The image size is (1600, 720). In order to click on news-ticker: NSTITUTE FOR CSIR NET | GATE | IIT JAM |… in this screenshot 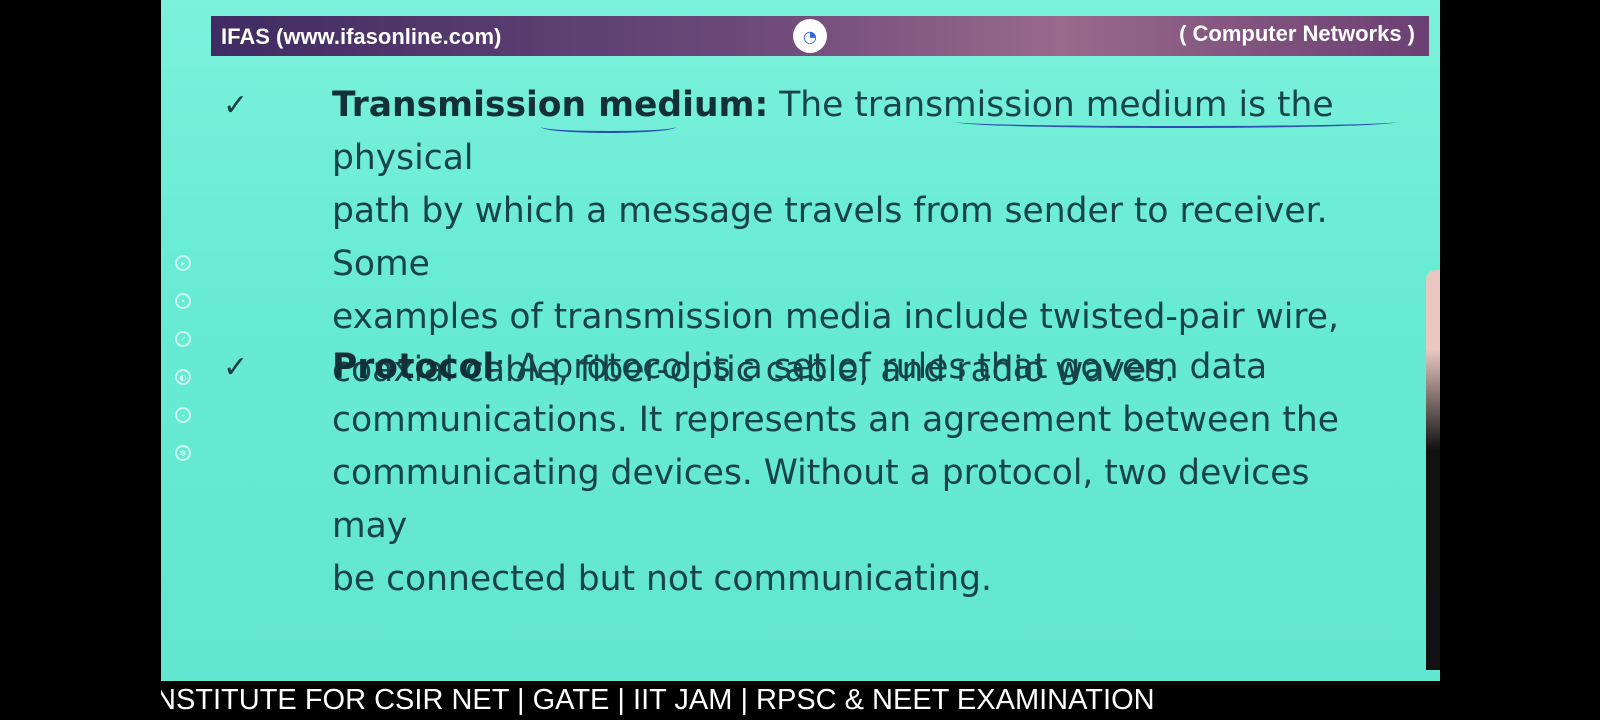, I will do `click(800, 700)`.